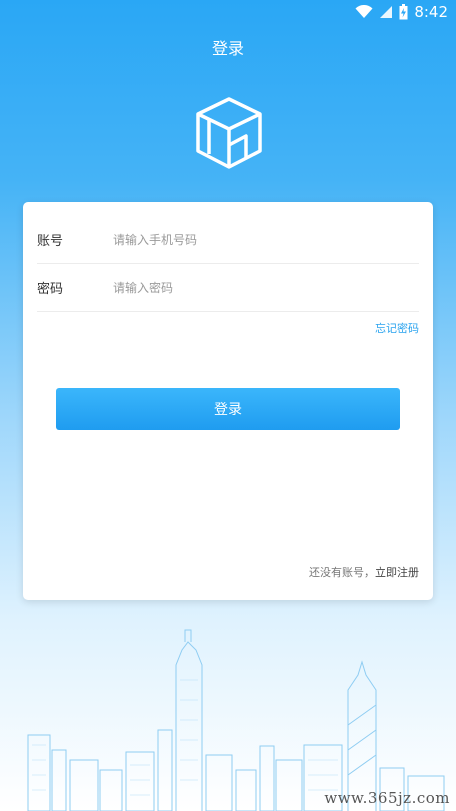 This screenshot has width=456, height=811. What do you see at coordinates (386, 12) in the screenshot?
I see `signal-icon` at bounding box center [386, 12].